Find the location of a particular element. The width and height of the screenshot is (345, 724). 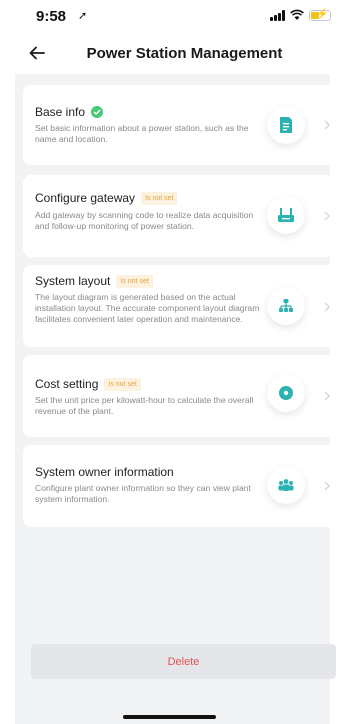

owner-icon is located at coordinates (286, 485).